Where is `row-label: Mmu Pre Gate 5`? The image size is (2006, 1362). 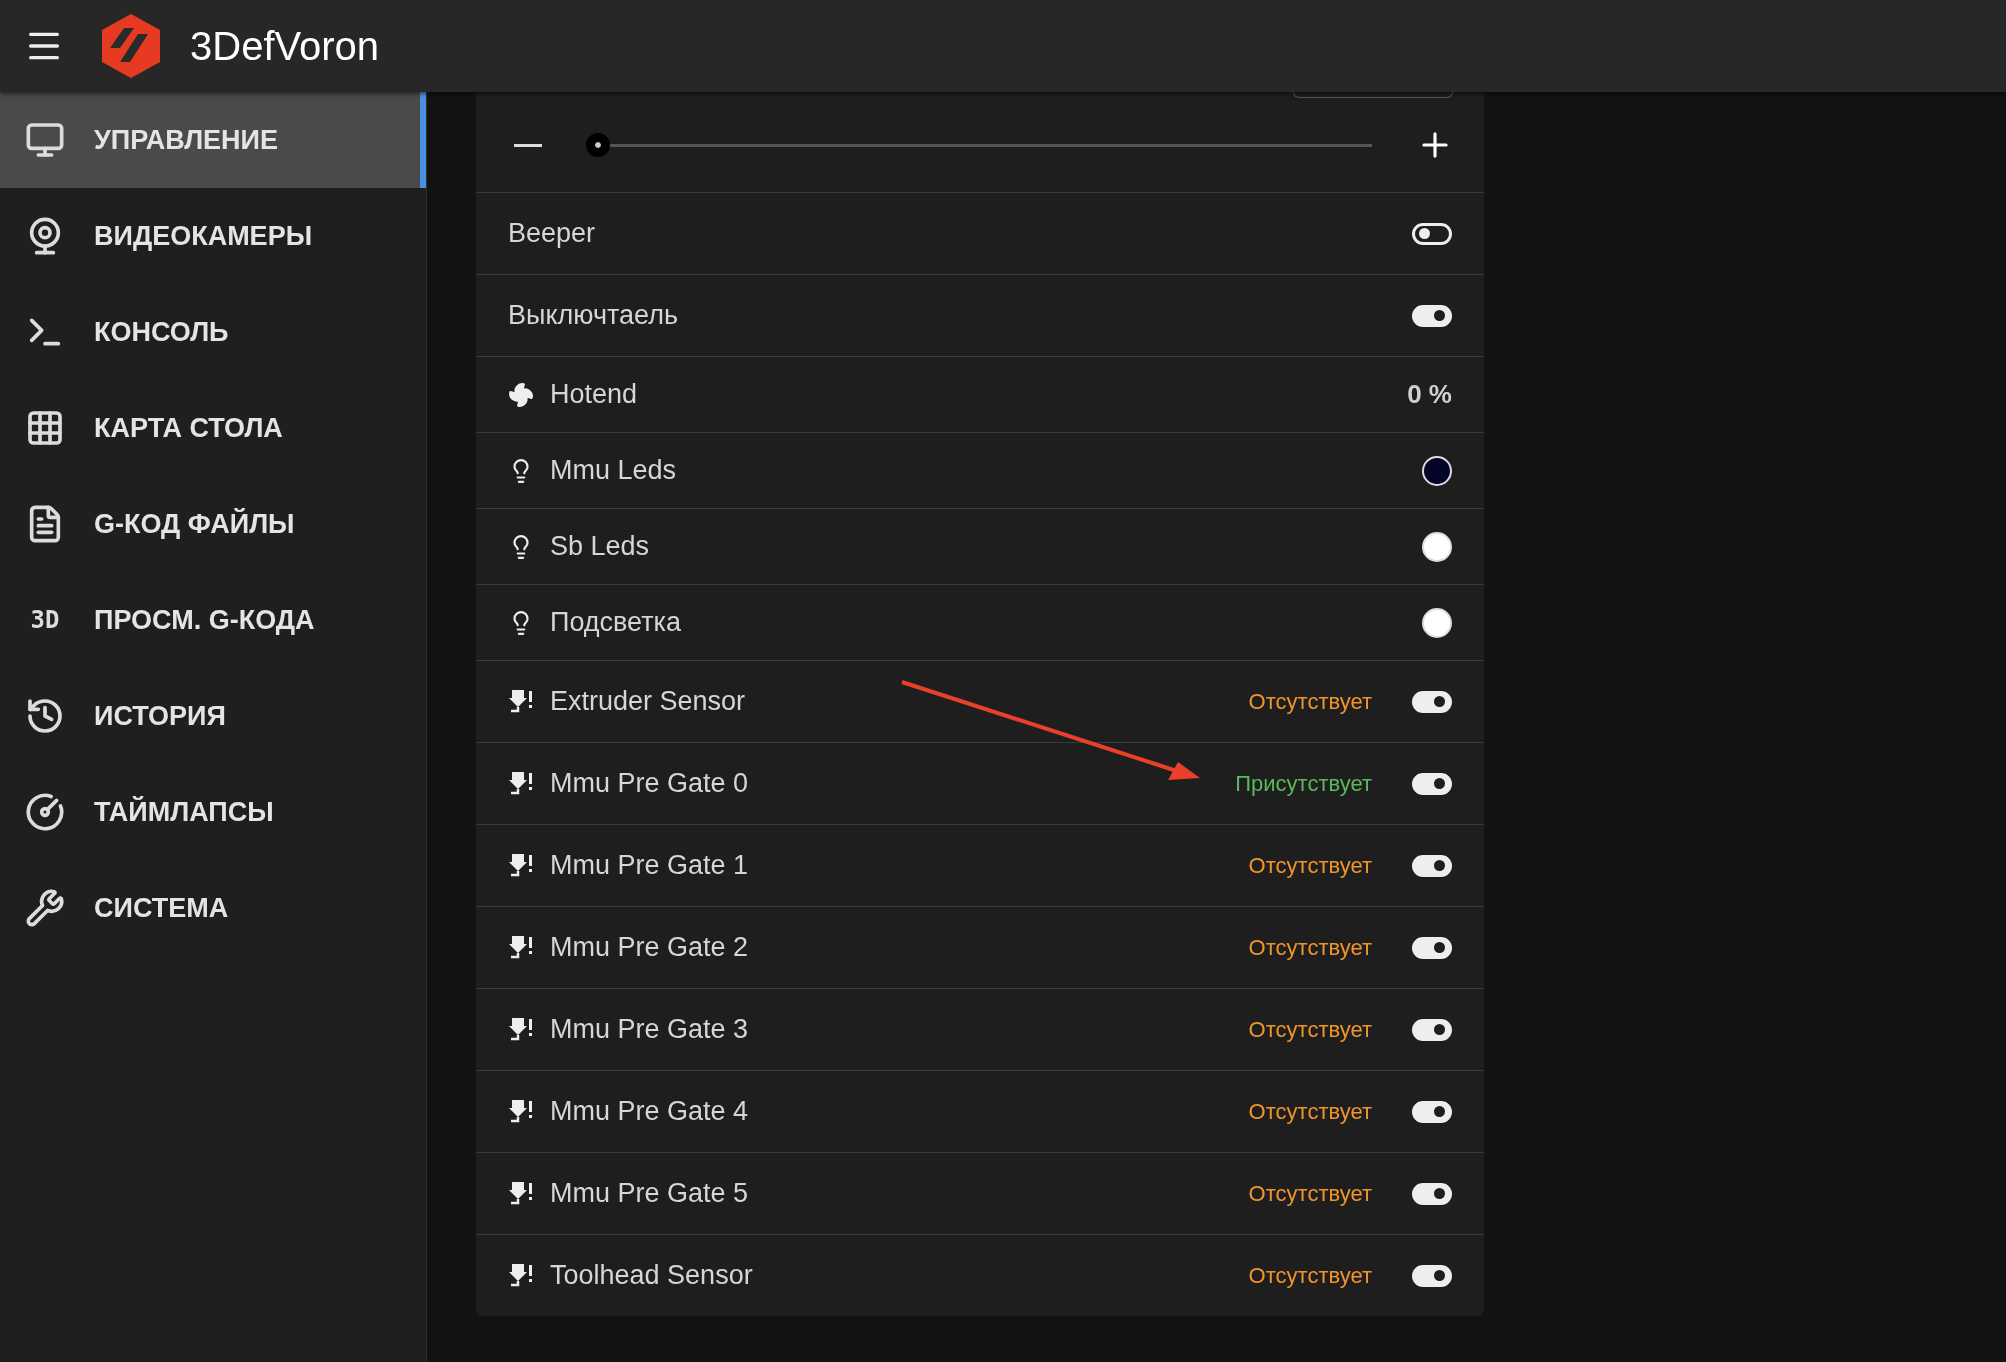
row-label: Mmu Pre Gate 5 is located at coordinates (650, 1193).